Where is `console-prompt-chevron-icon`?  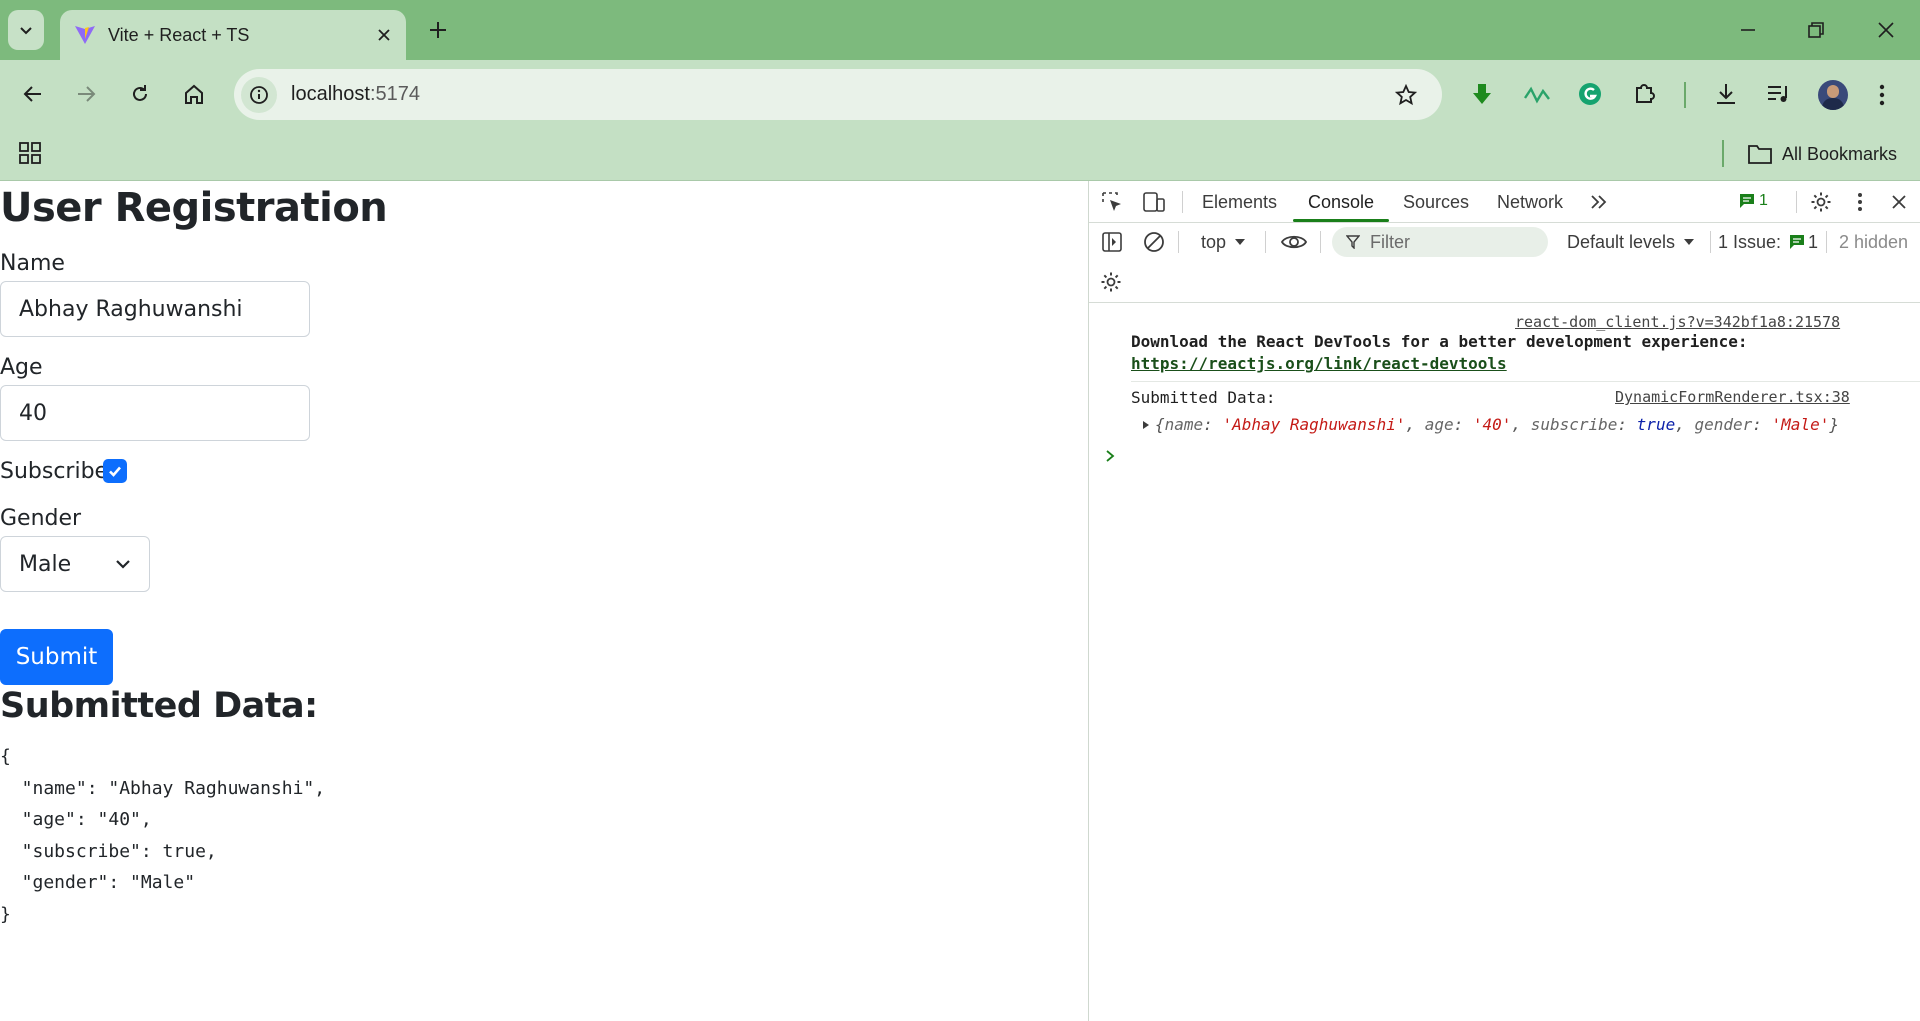
console-prompt-chevron-icon is located at coordinates (1110, 456).